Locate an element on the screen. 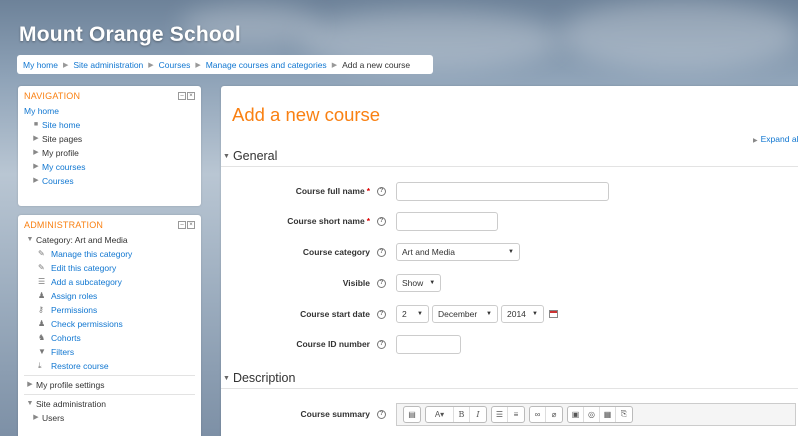 This screenshot has height=436, width=798. section-general-title: General is located at coordinates (255, 156).